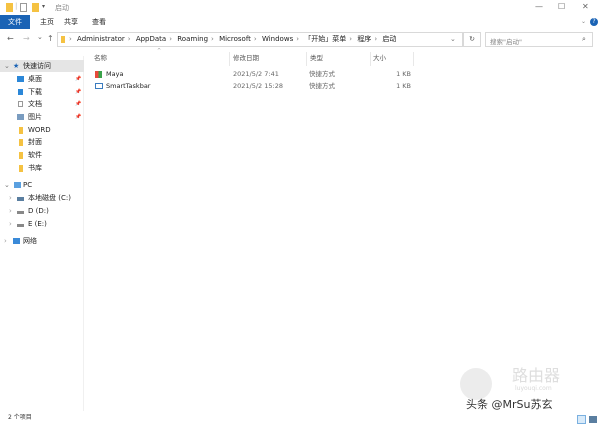 Image resolution: width=600 pixels, height=425 pixels. I want to click on crumb-startup: 启动, so click(389, 39).